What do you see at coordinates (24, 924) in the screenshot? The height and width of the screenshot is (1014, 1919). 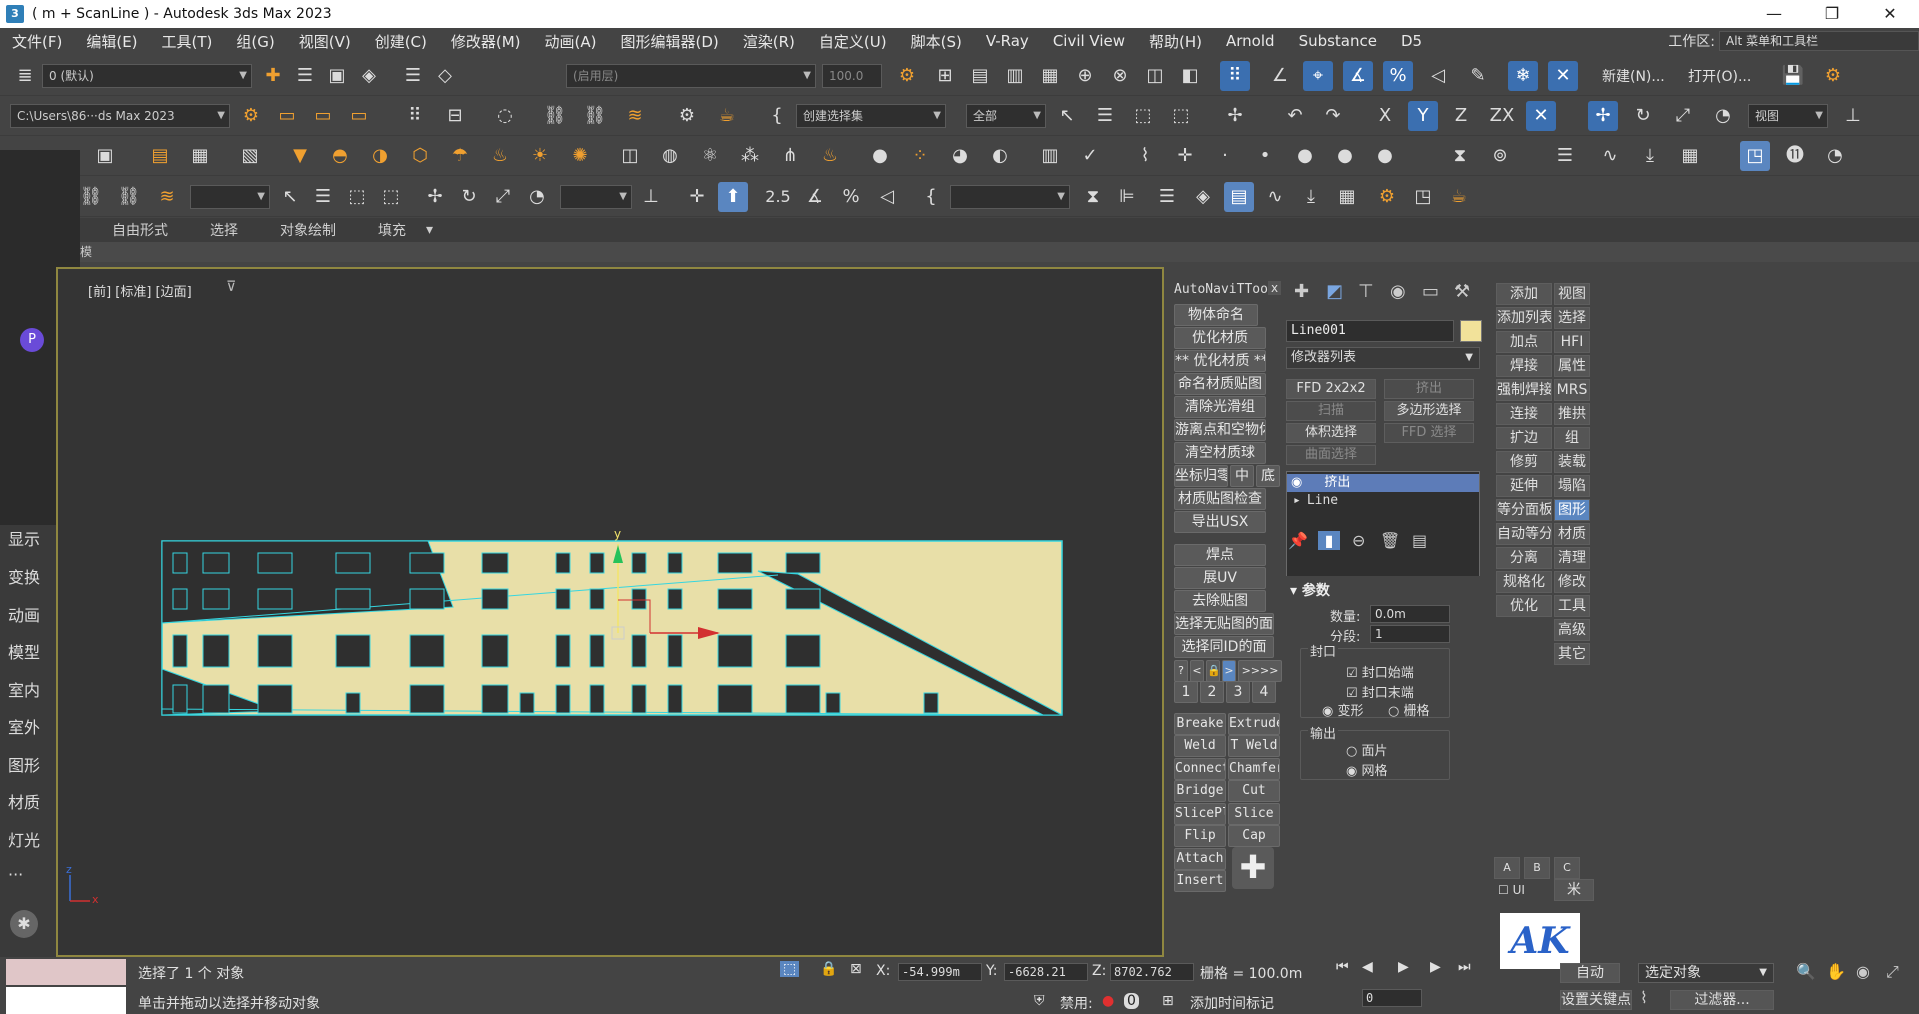 I see `settings-icon: ✱` at bounding box center [24, 924].